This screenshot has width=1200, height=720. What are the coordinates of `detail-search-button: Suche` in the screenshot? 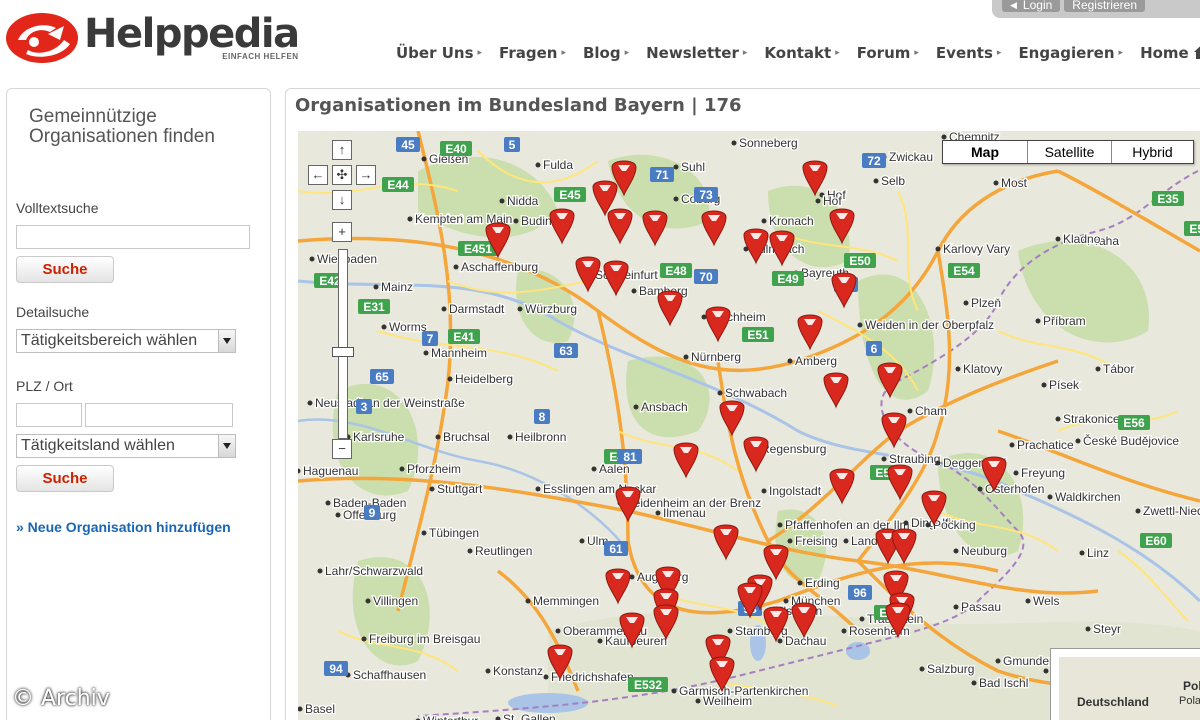 It's located at (65, 478).